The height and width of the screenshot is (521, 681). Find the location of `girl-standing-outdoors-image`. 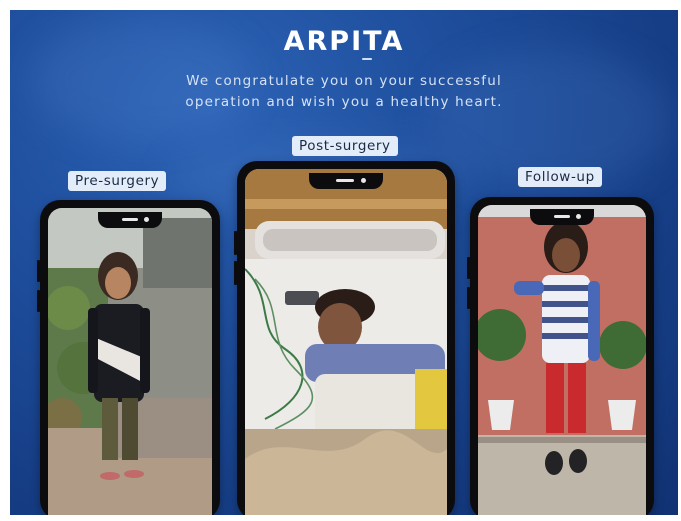

girl-standing-outdoors-image is located at coordinates (130, 361).